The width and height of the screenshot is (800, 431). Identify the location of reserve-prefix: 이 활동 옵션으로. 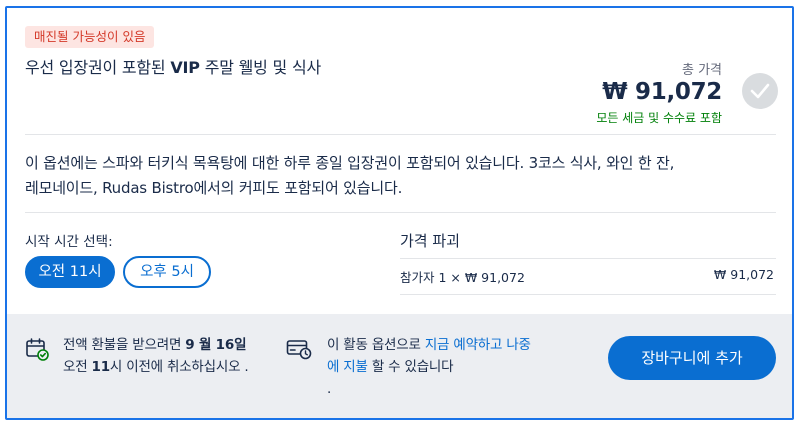
(376, 345).